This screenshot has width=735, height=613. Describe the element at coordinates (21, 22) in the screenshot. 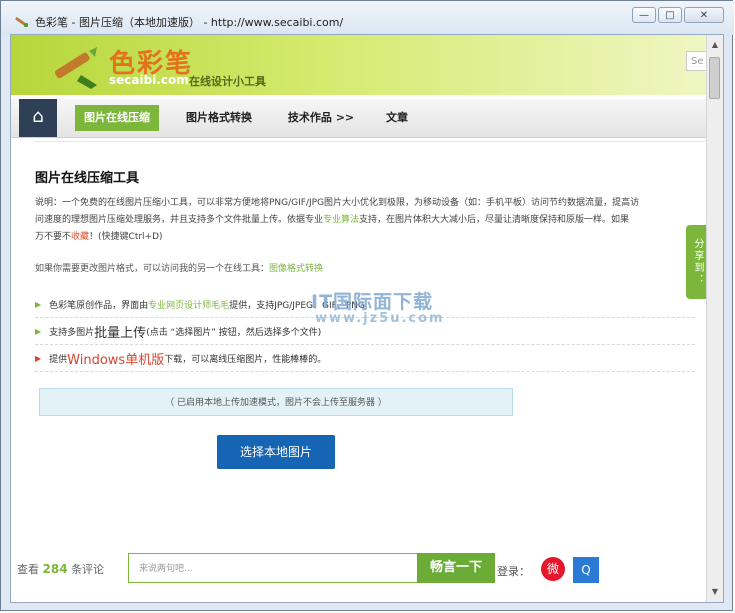

I see `brush-icon` at that location.